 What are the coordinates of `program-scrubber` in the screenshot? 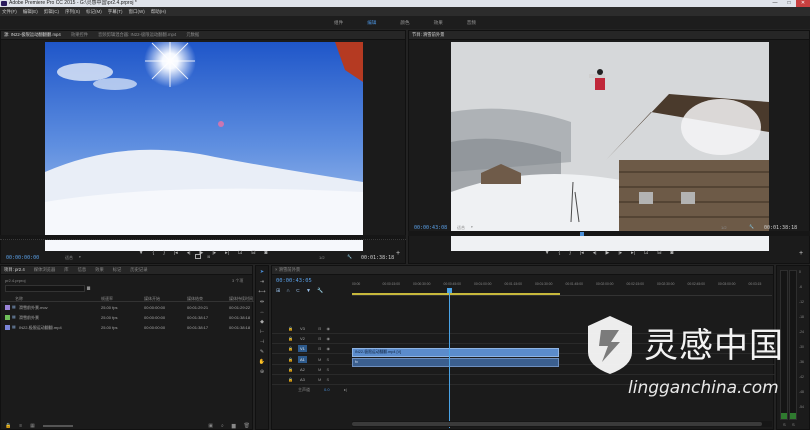 It's located at (609, 233).